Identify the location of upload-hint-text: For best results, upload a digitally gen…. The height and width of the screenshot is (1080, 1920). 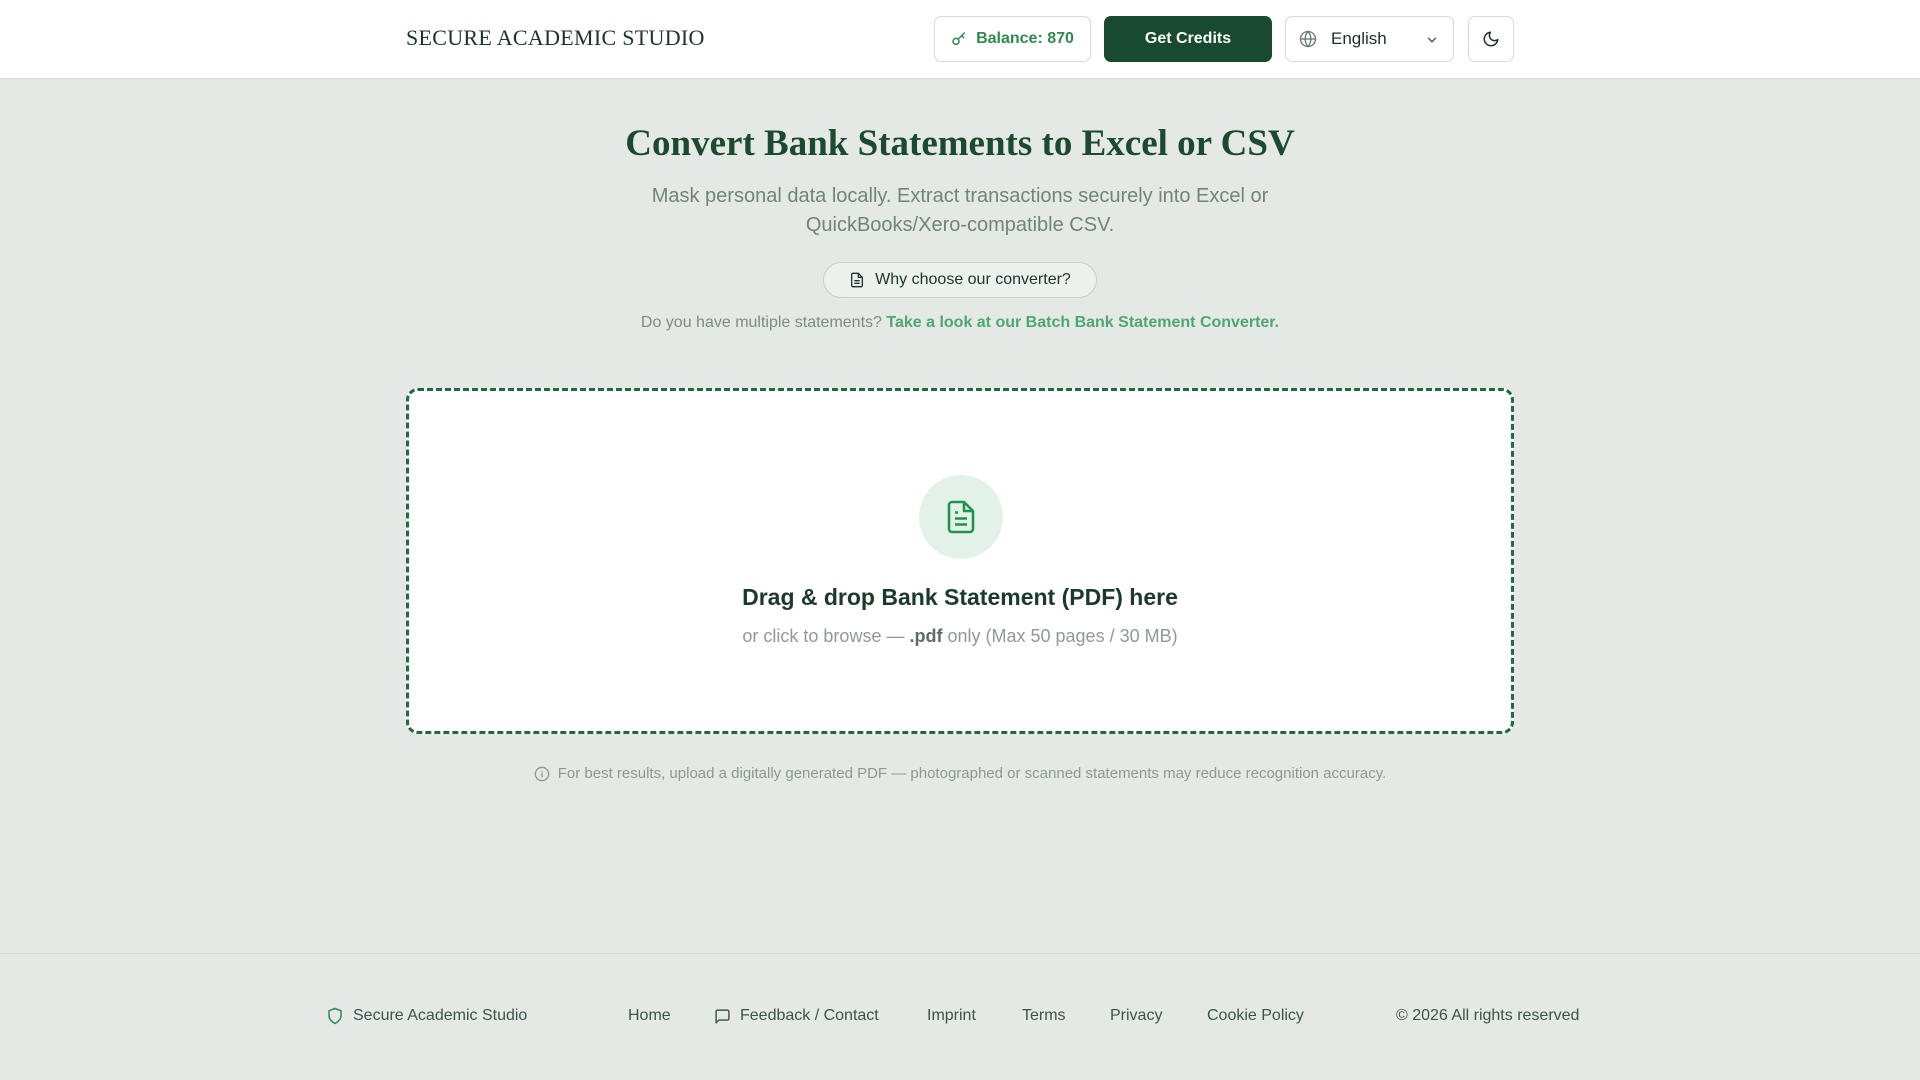
(972, 773).